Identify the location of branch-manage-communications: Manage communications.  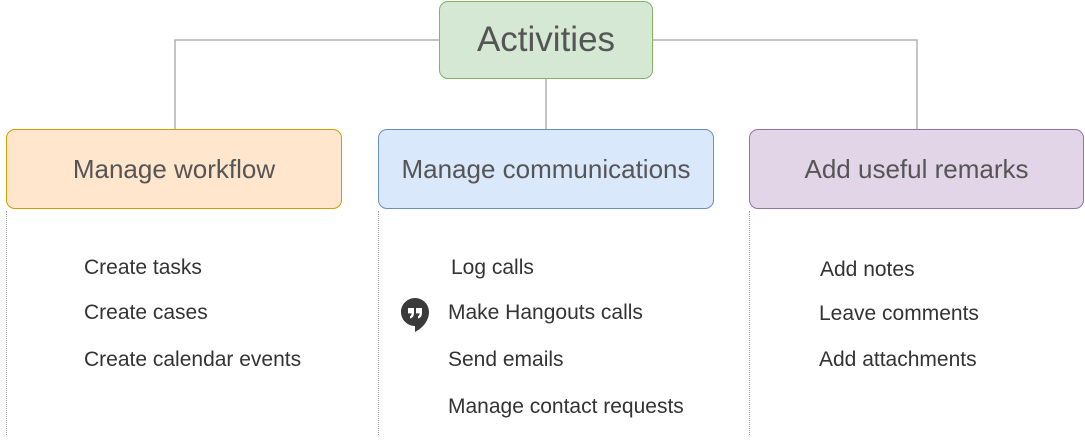
(546, 169).